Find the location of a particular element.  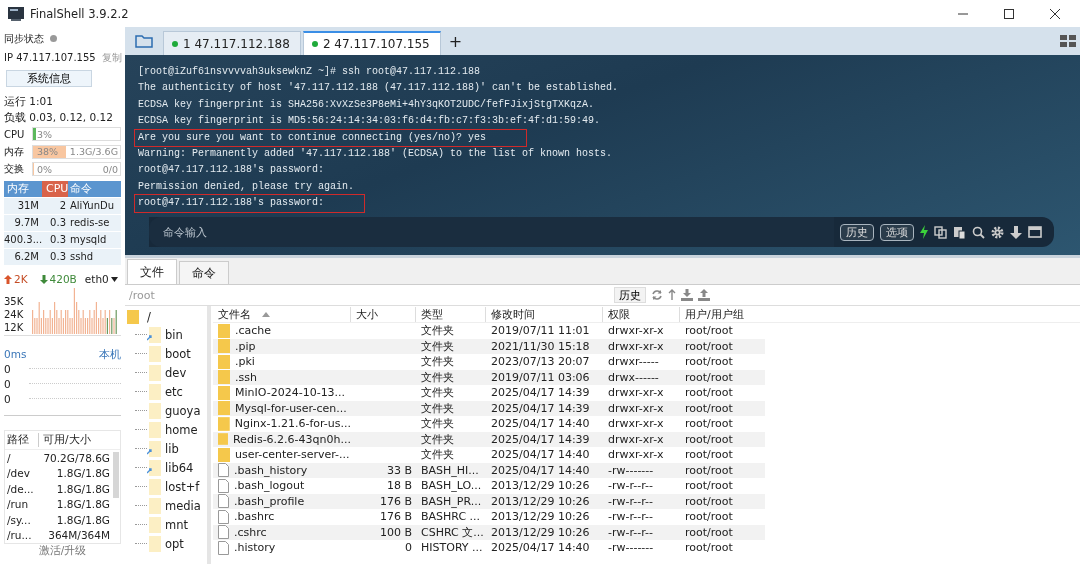

column-header: 可用/大小 is located at coordinates (79, 440).